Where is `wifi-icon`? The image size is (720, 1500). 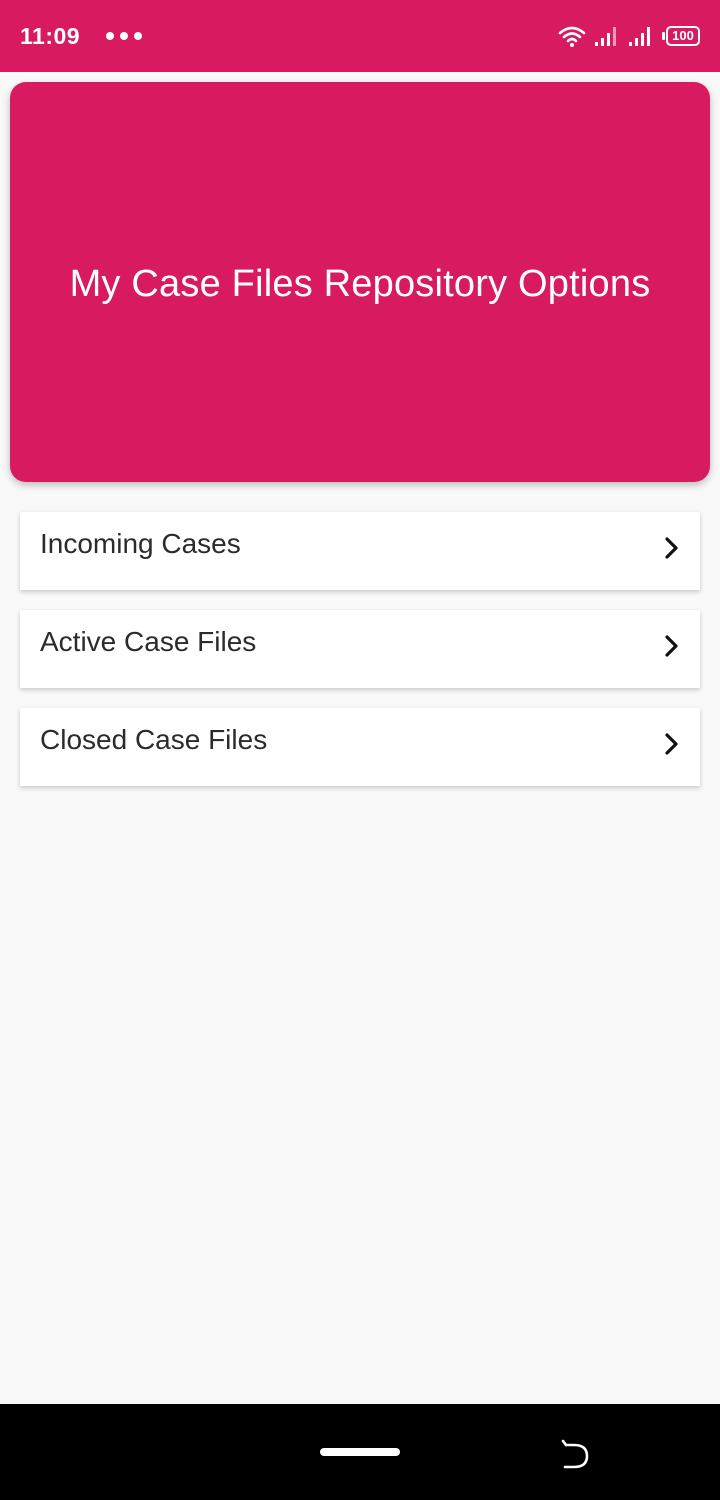
wifi-icon is located at coordinates (572, 36).